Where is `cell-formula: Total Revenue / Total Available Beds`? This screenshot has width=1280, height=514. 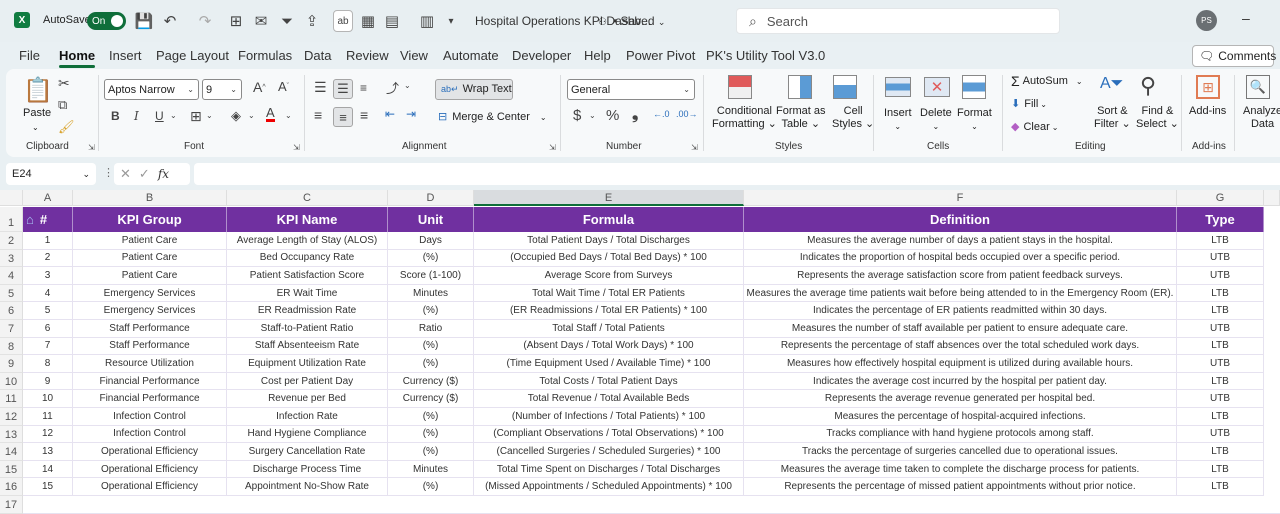 cell-formula: Total Revenue / Total Available Beds is located at coordinates (609, 399).